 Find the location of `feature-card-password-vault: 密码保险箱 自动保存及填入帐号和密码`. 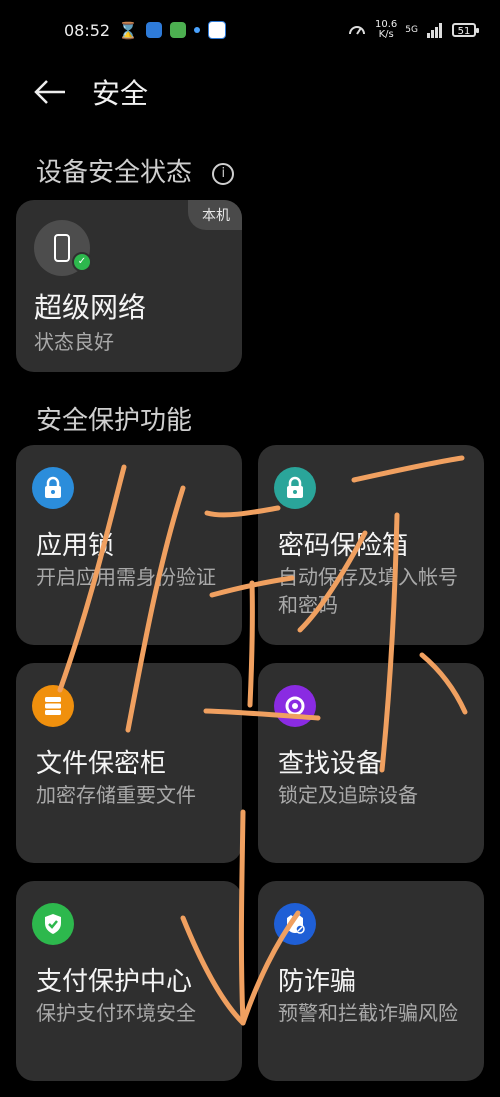

feature-card-password-vault: 密码保险箱 自动保存及填入帐号和密码 is located at coordinates (371, 545).